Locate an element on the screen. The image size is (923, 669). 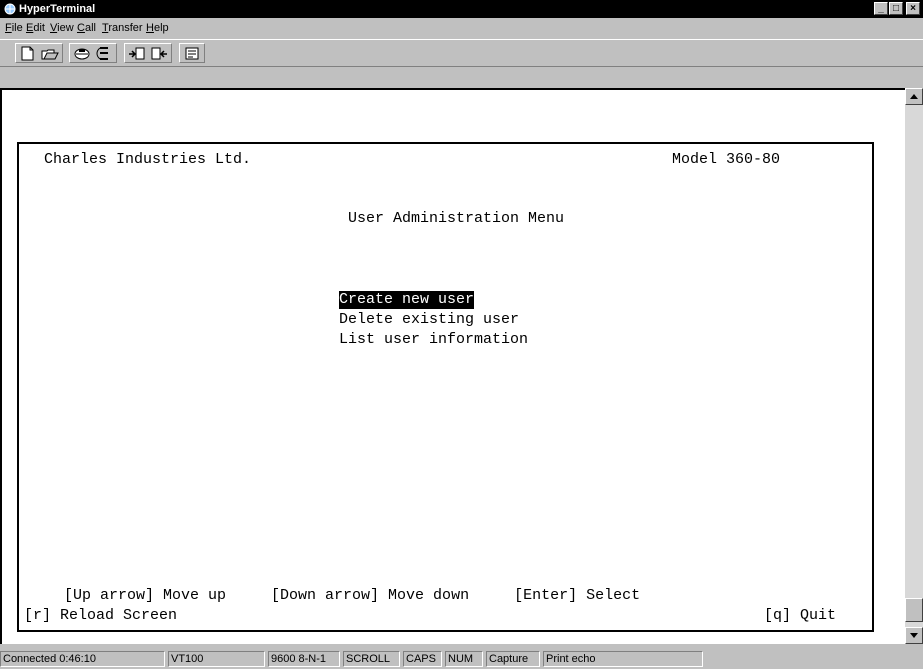
status-print-echo: Print echo is located at coordinates (623, 659).